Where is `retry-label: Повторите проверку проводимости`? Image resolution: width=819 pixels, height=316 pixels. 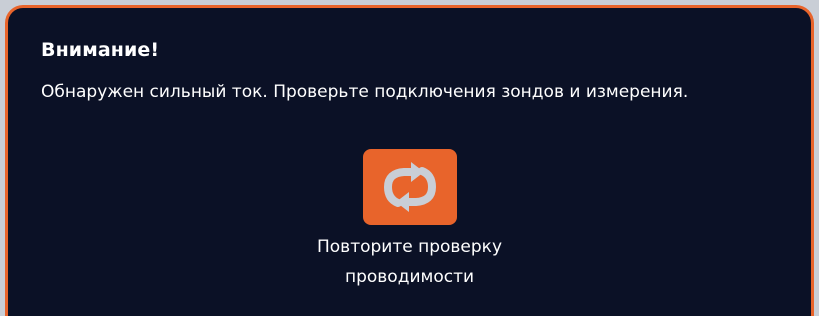
retry-label: Повторите проверку проводимости is located at coordinates (410, 262).